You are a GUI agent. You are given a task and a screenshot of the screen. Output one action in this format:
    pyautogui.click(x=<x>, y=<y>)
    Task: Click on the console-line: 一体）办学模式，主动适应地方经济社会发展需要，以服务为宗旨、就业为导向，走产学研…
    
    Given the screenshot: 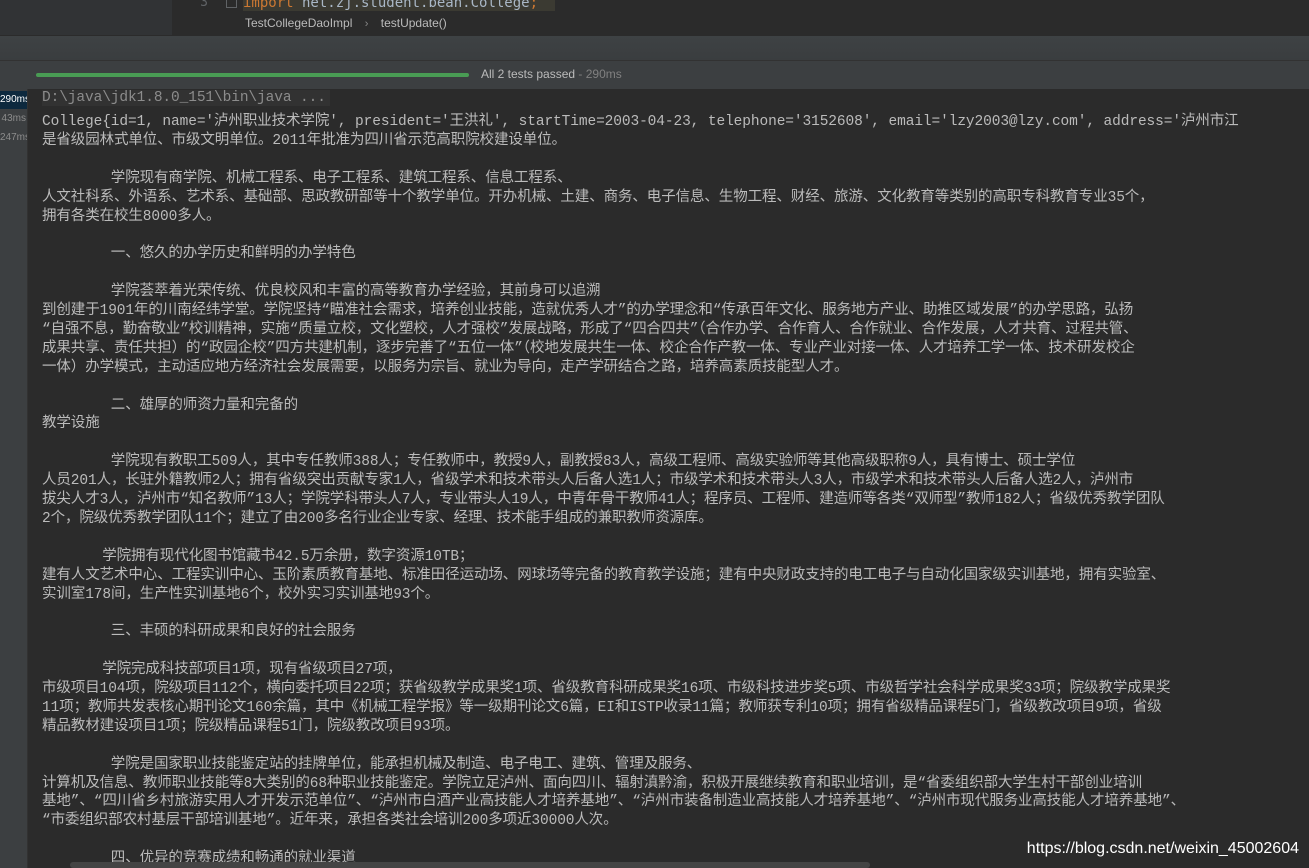 What is the action you would take?
    pyautogui.click(x=445, y=367)
    